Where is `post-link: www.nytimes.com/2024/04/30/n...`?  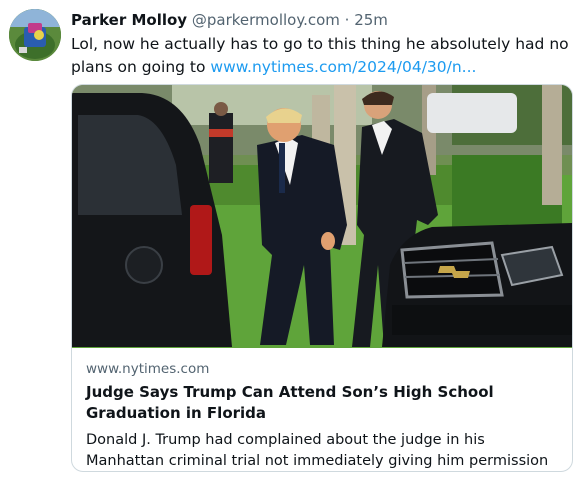
post-link: www.nytimes.com/2024/04/30/n... is located at coordinates (343, 67).